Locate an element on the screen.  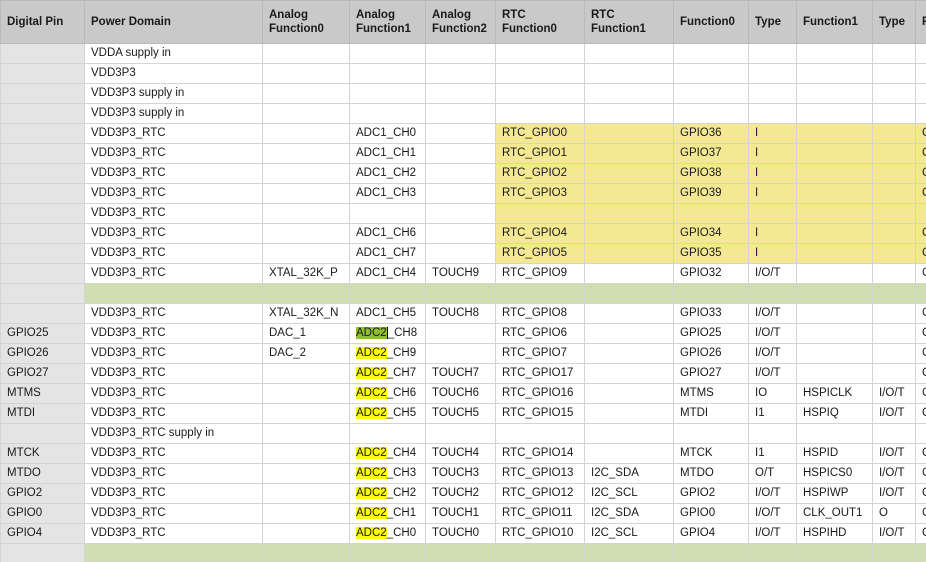
table-cell: ADC1_CH4 is located at coordinates (387, 273).